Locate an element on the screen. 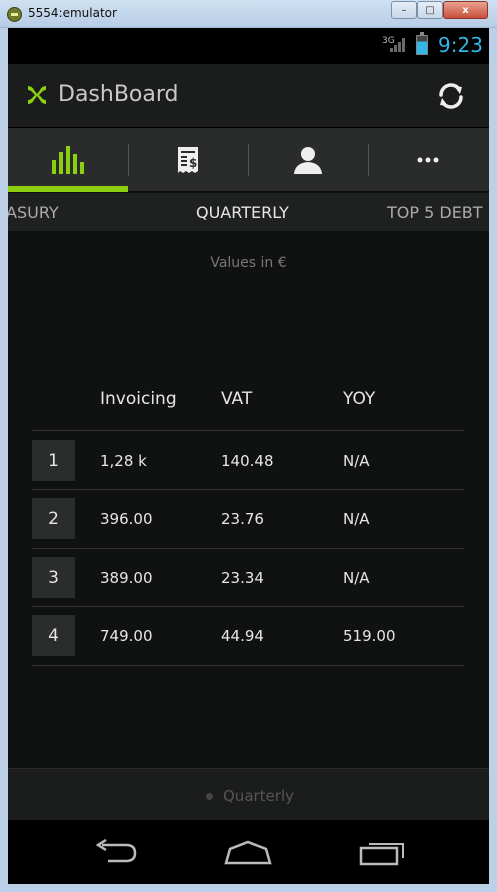 This screenshot has height=892, width=497. cell-vat: 23.34 is located at coordinates (242, 578).